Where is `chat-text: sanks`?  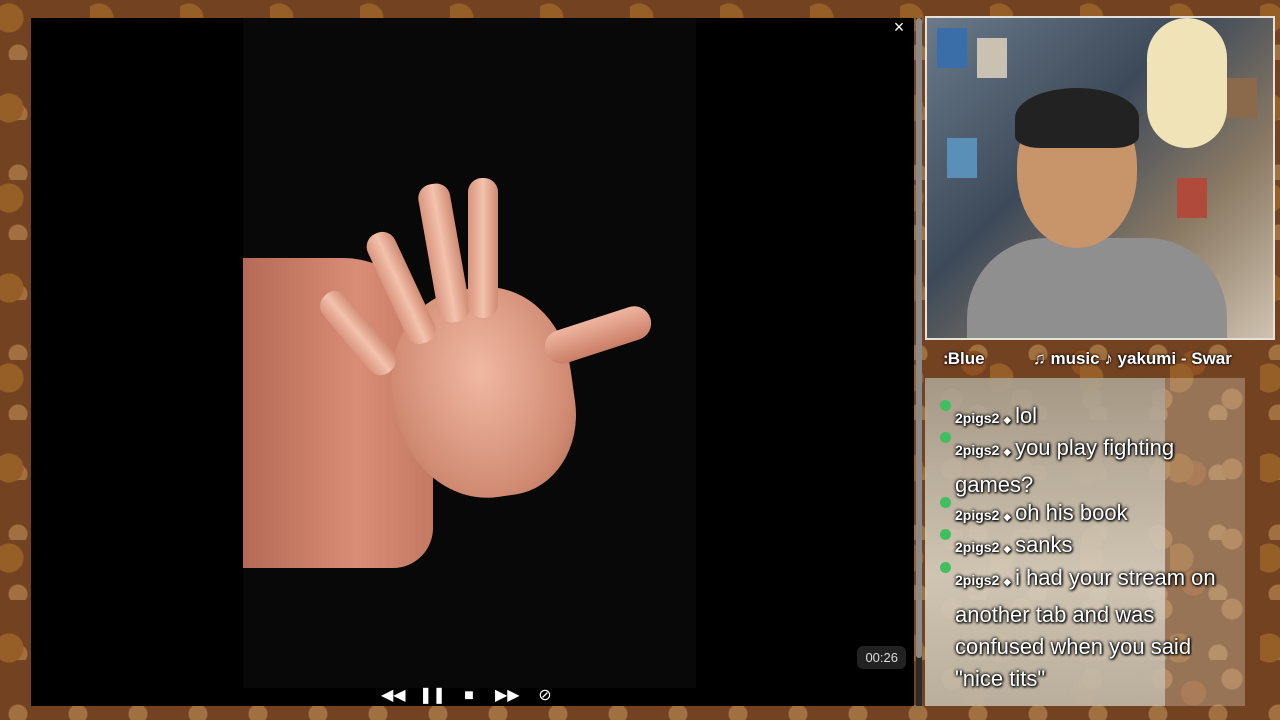 chat-text: sanks is located at coordinates (1044, 544).